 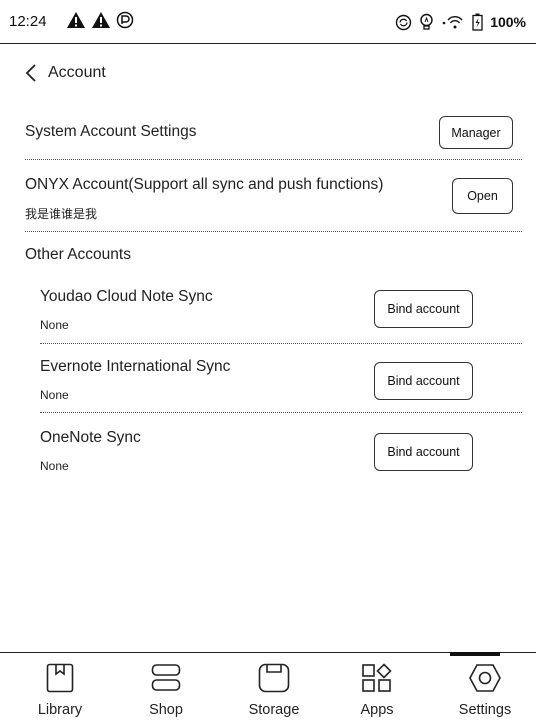 What do you see at coordinates (274, 710) in the screenshot?
I see `nav-storage-label: Storage` at bounding box center [274, 710].